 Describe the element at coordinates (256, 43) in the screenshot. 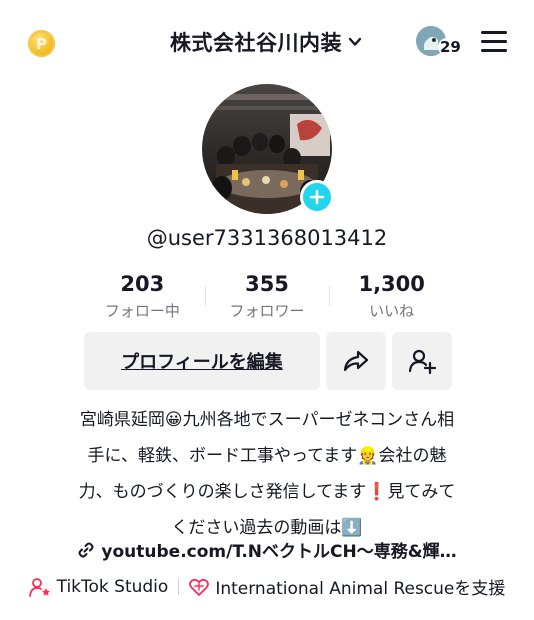

I see `account-name: 株式会社谷川内装` at that location.